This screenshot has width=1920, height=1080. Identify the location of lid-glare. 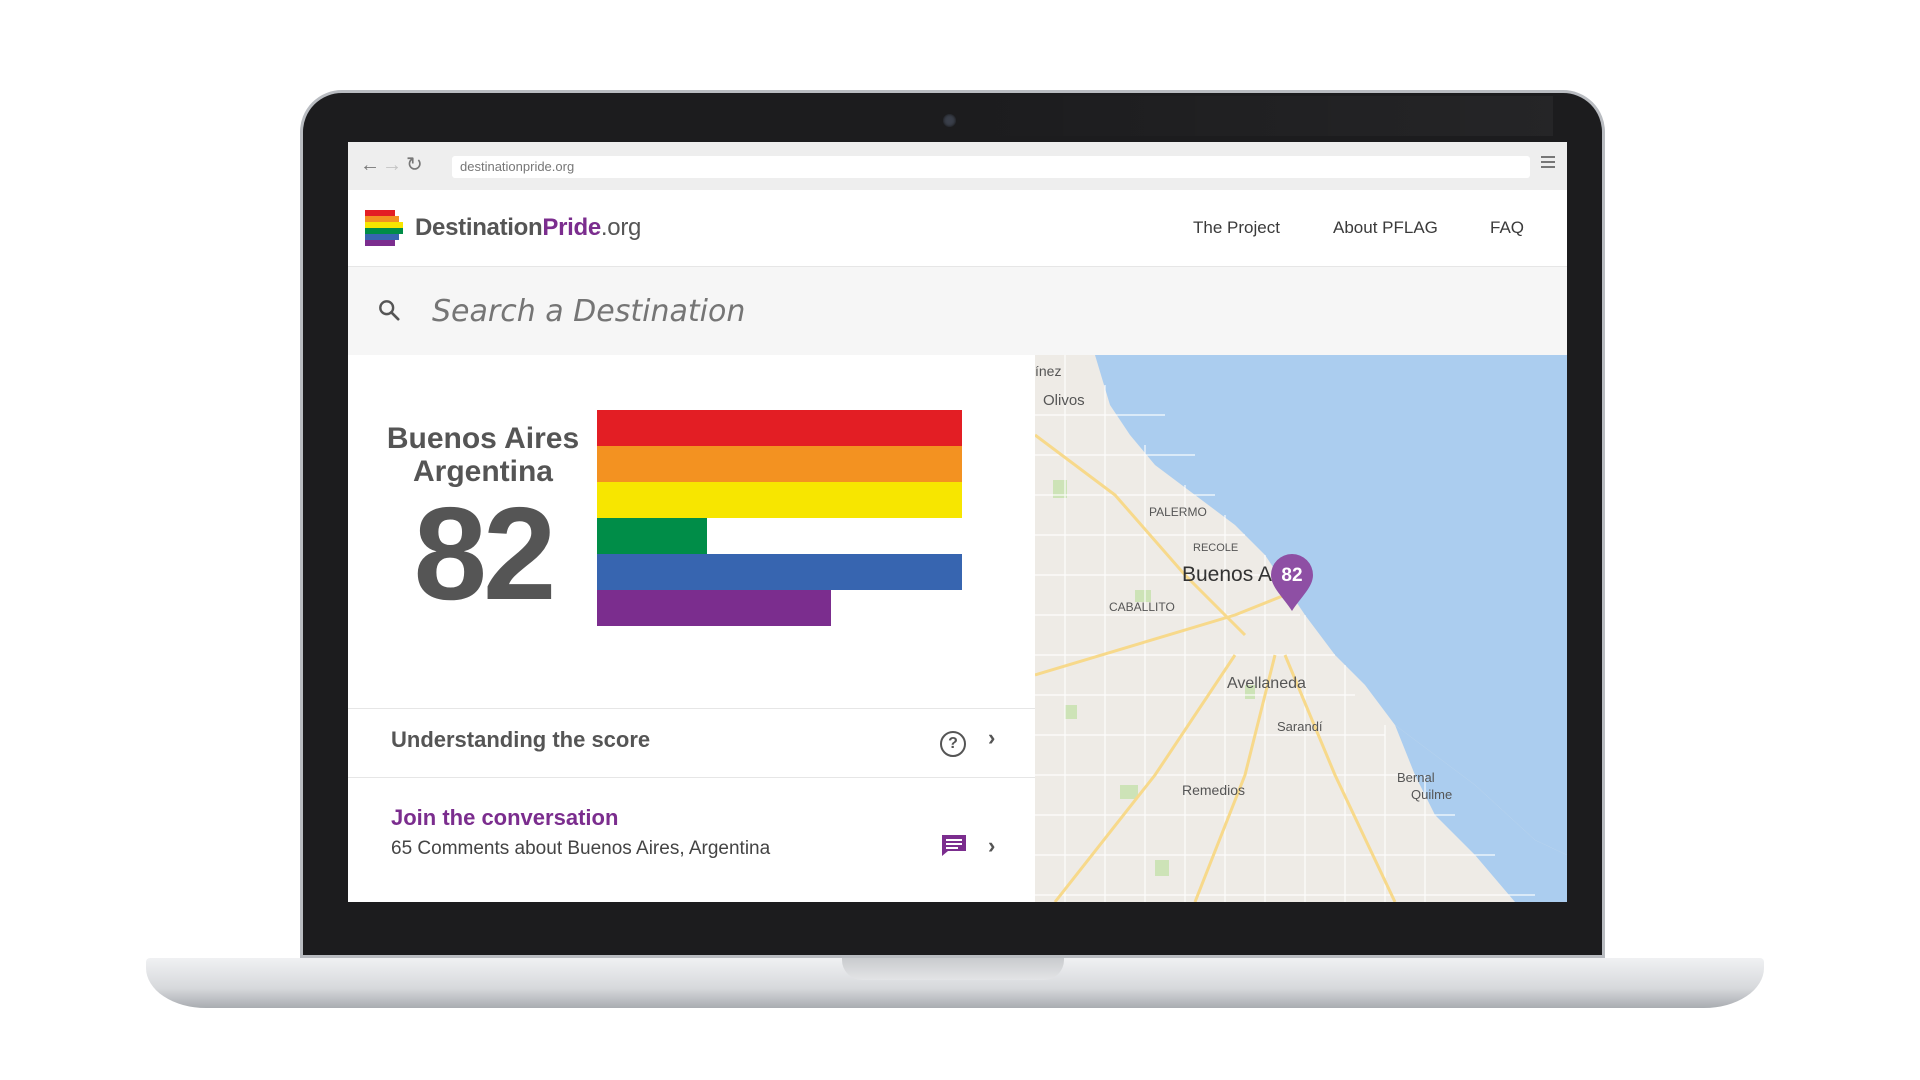
(1258, 116).